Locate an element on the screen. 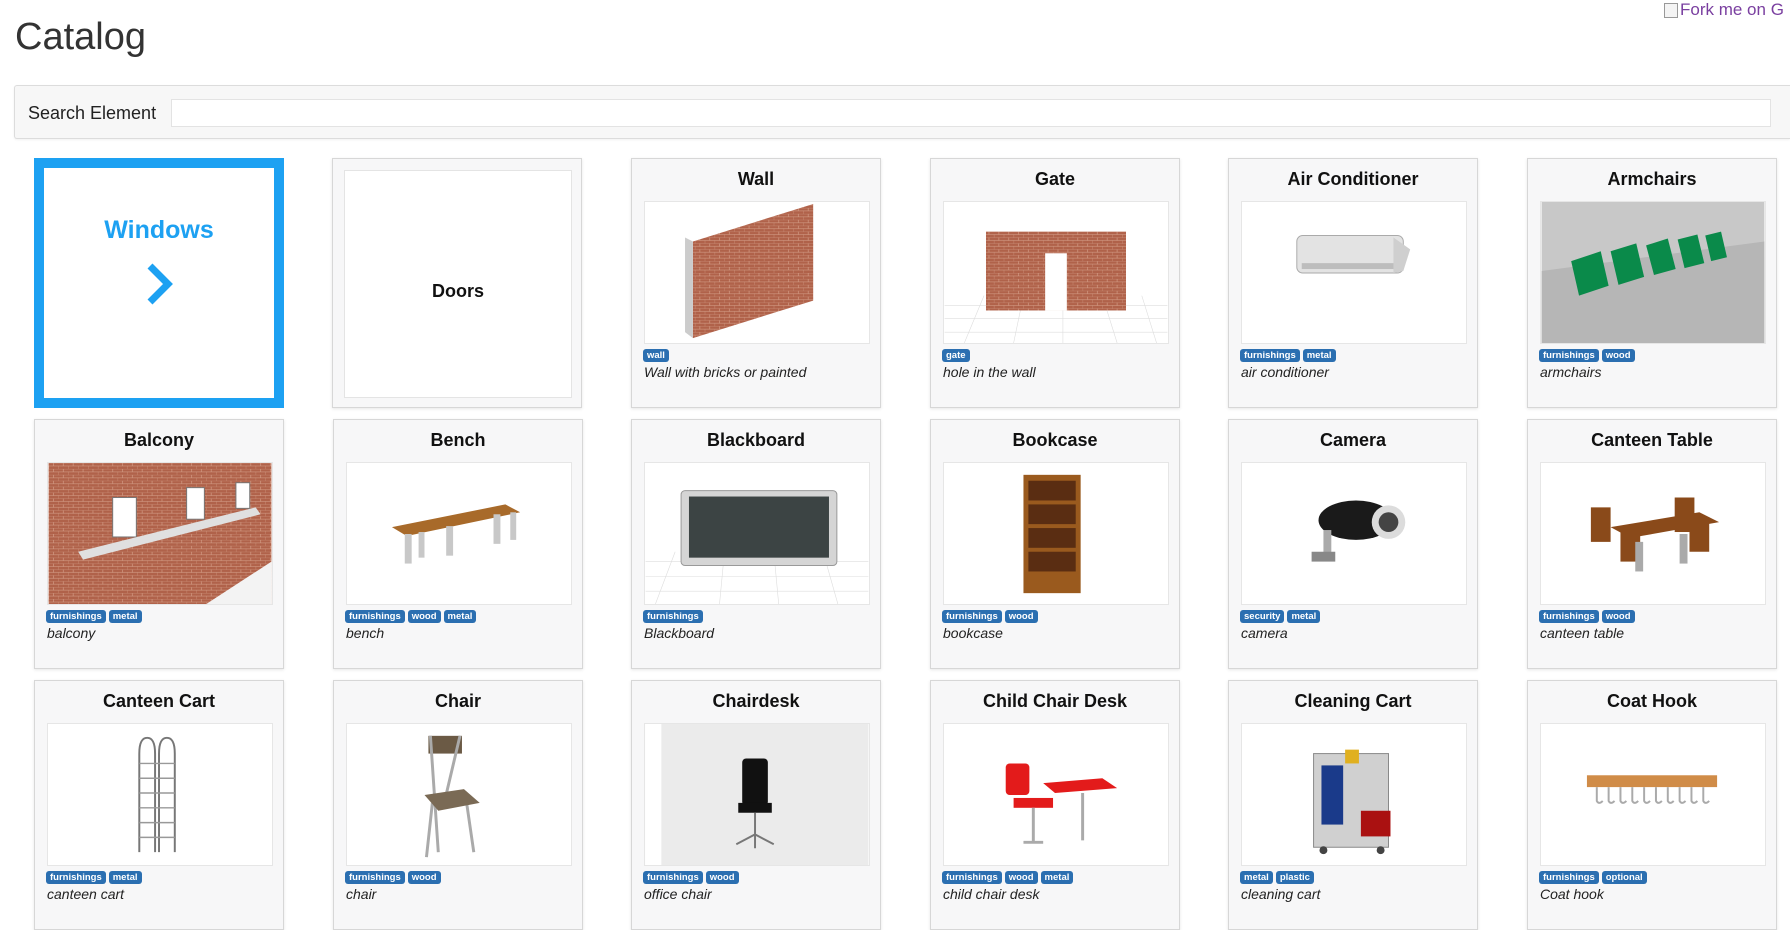 This screenshot has height=930, width=1790. cleaning-cart-icon is located at coordinates (1352, 802).